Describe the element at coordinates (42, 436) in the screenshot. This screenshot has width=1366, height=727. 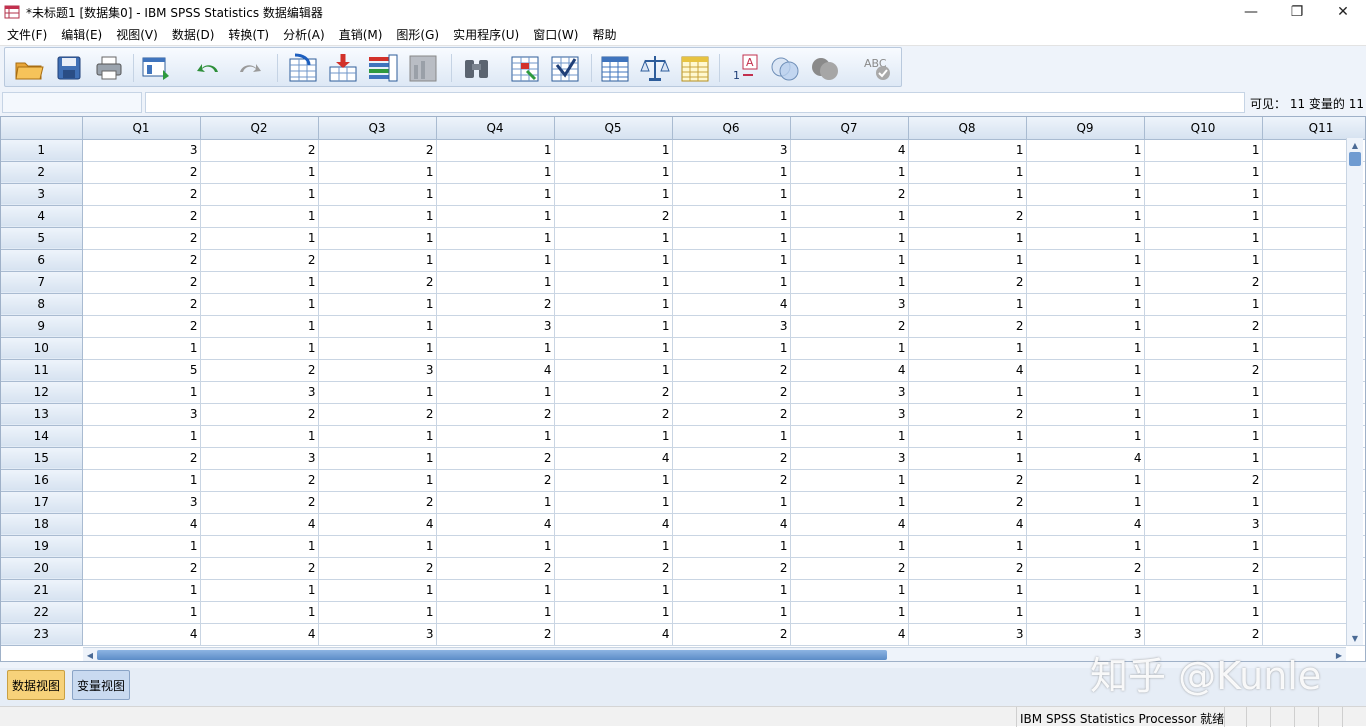
I see `row-header: 14` at that location.